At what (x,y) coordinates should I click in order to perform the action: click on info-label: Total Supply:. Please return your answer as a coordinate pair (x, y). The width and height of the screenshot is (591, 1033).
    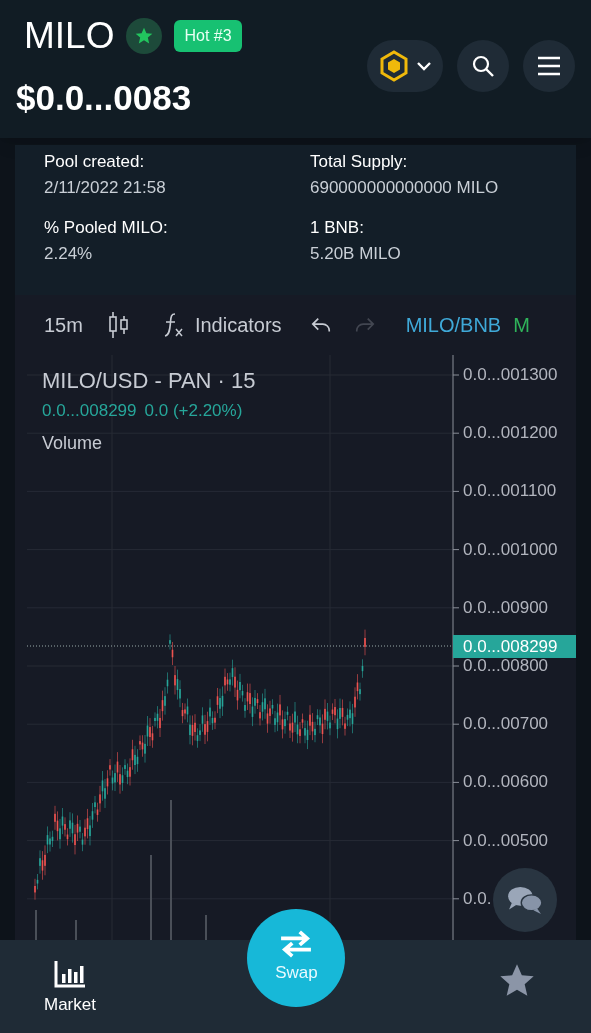
    Looking at the image, I should click on (359, 162).